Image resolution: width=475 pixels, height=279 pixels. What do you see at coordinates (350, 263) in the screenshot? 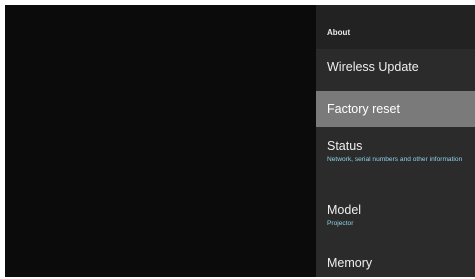
I see `menu-item-label: Memory` at bounding box center [350, 263].